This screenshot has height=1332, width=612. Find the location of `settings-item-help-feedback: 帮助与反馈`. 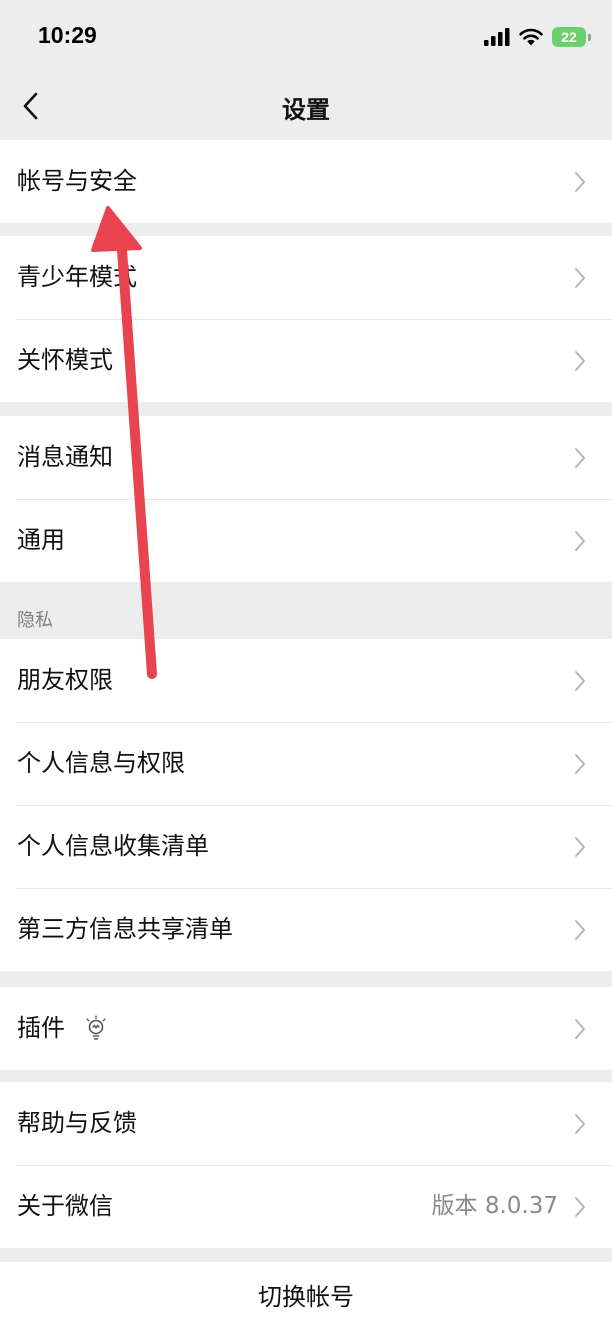

settings-item-help-feedback: 帮助与反馈 is located at coordinates (306, 1123).